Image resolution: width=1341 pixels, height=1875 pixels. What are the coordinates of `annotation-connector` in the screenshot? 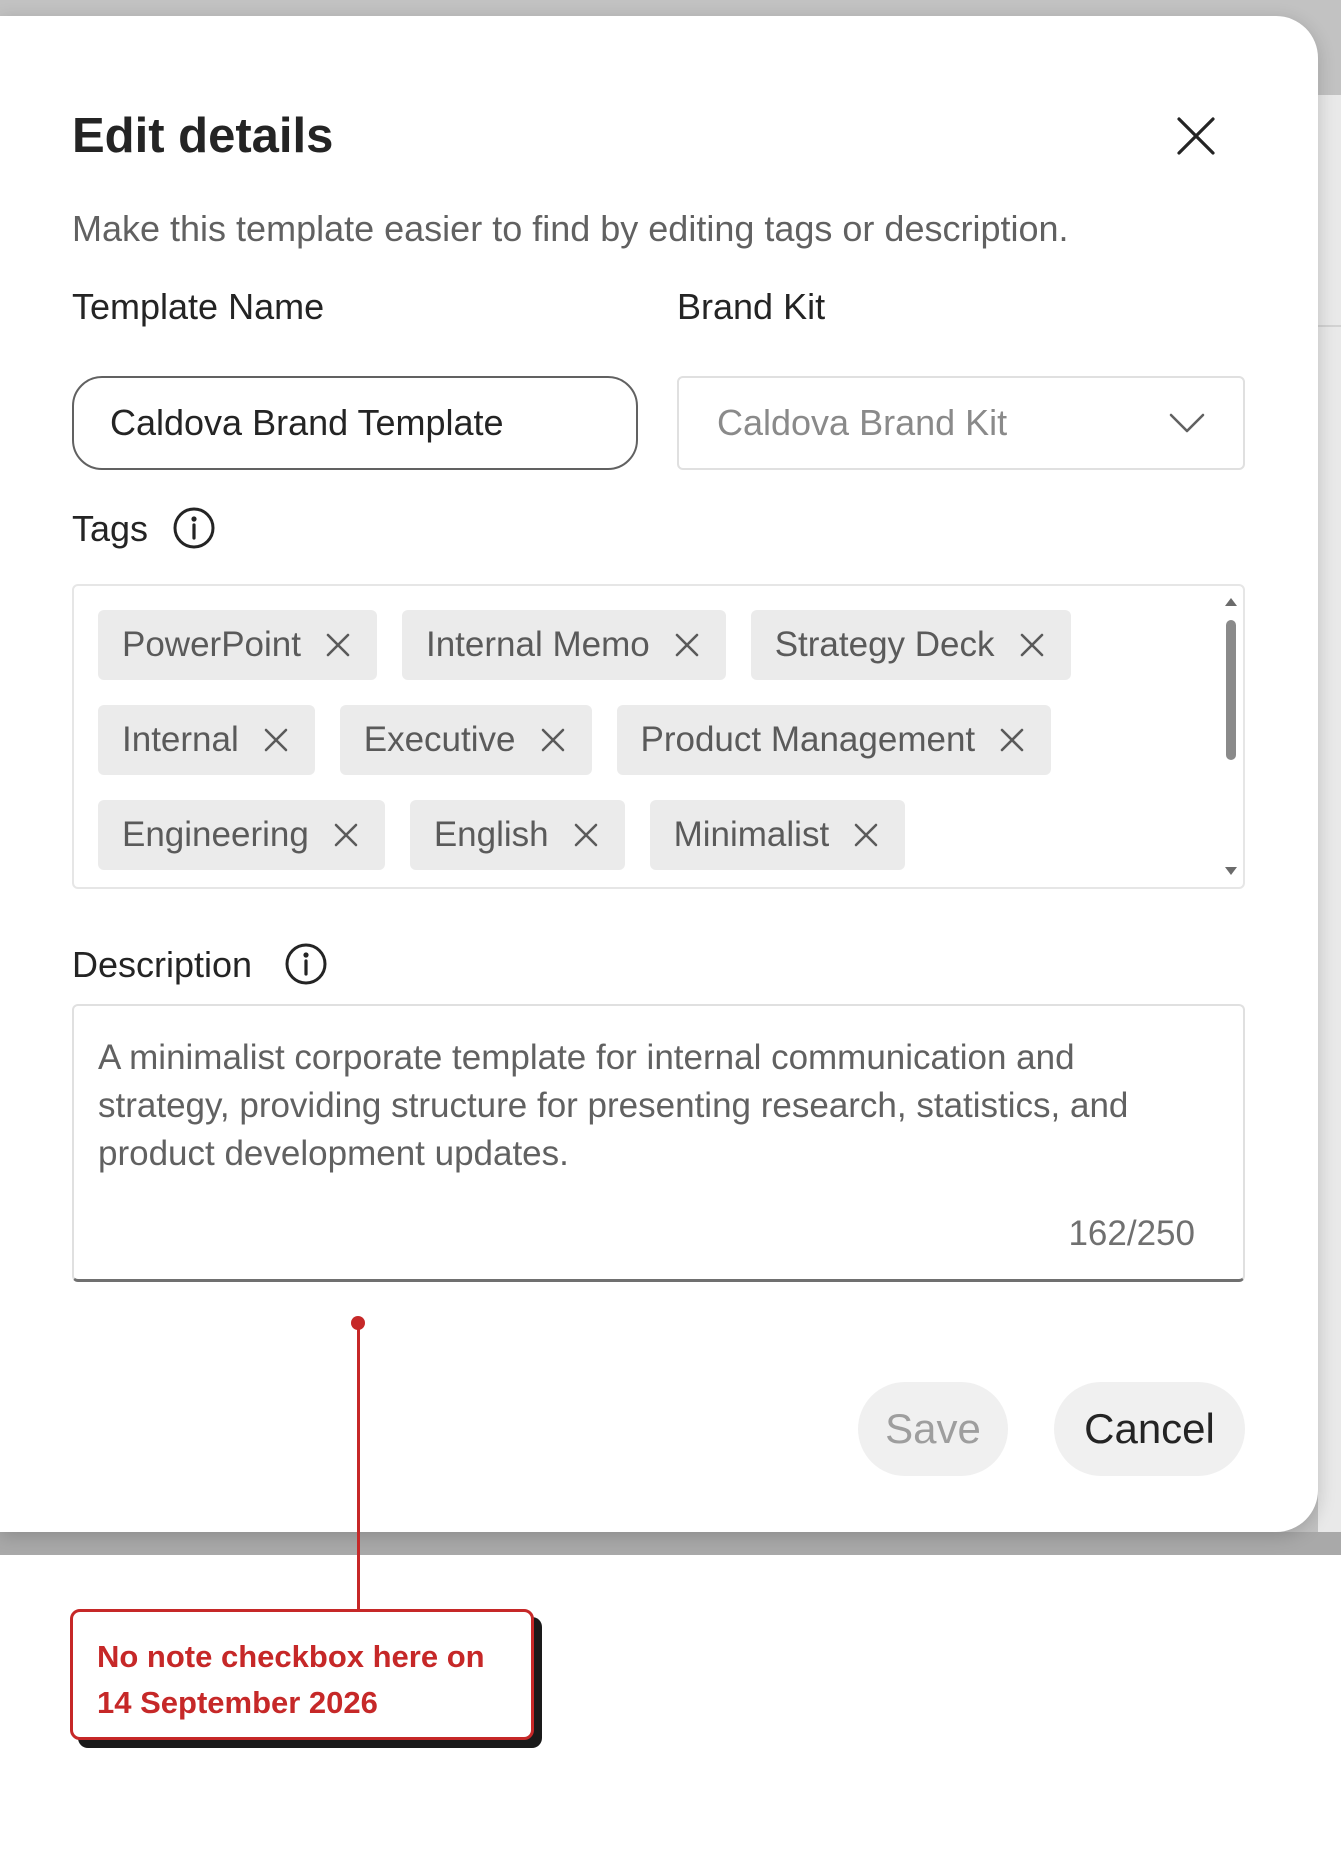 It's located at (358, 1467).